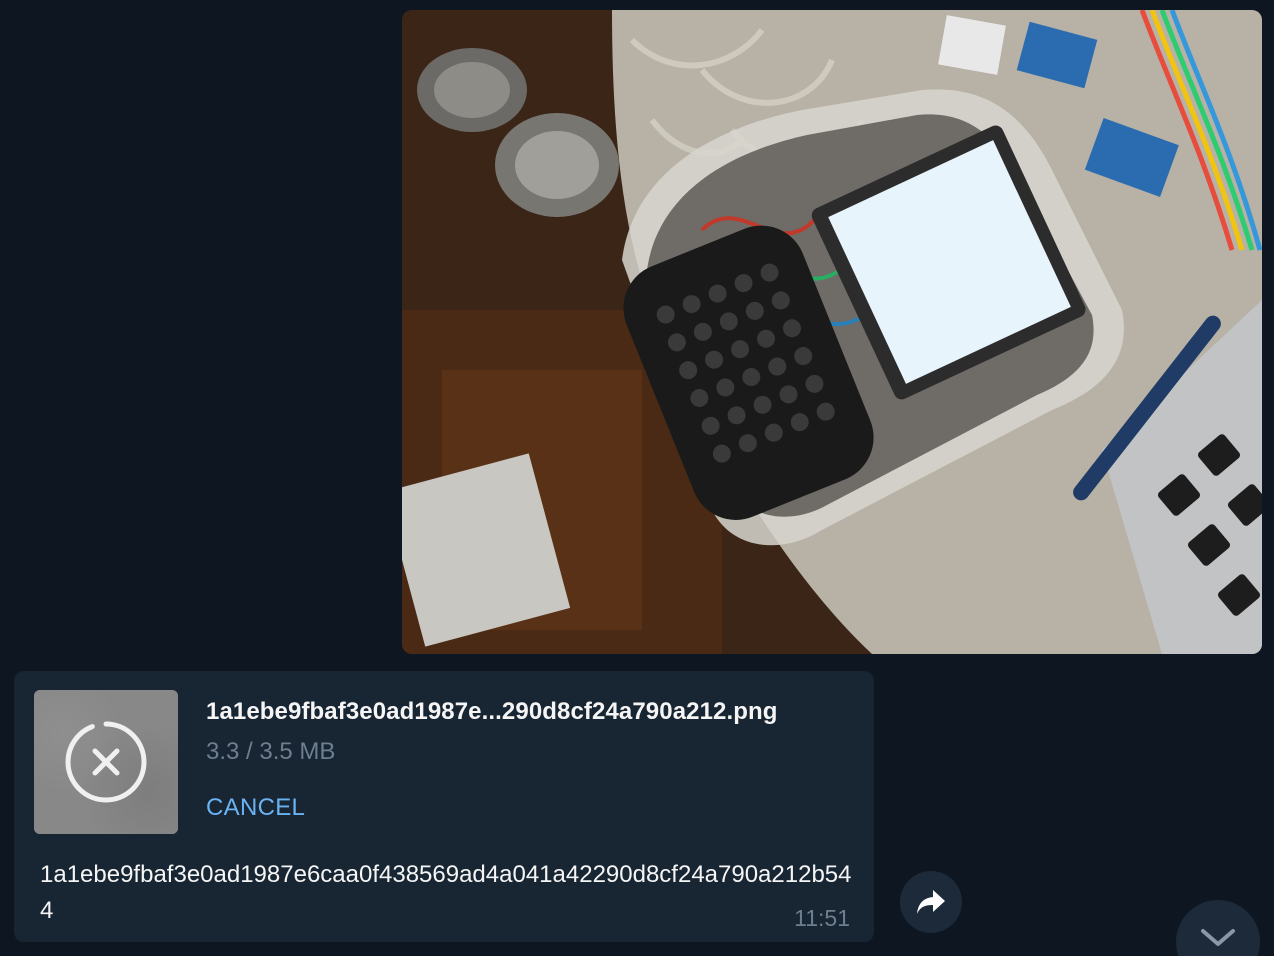 The height and width of the screenshot is (956, 1274). I want to click on forward-icon, so click(931, 902).